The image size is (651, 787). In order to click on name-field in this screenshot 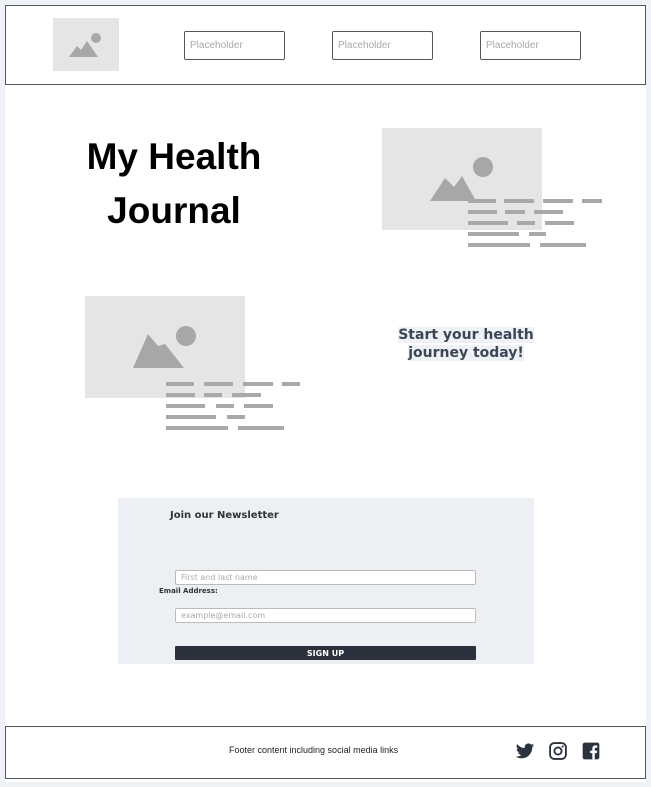, I will do `click(325, 577)`.